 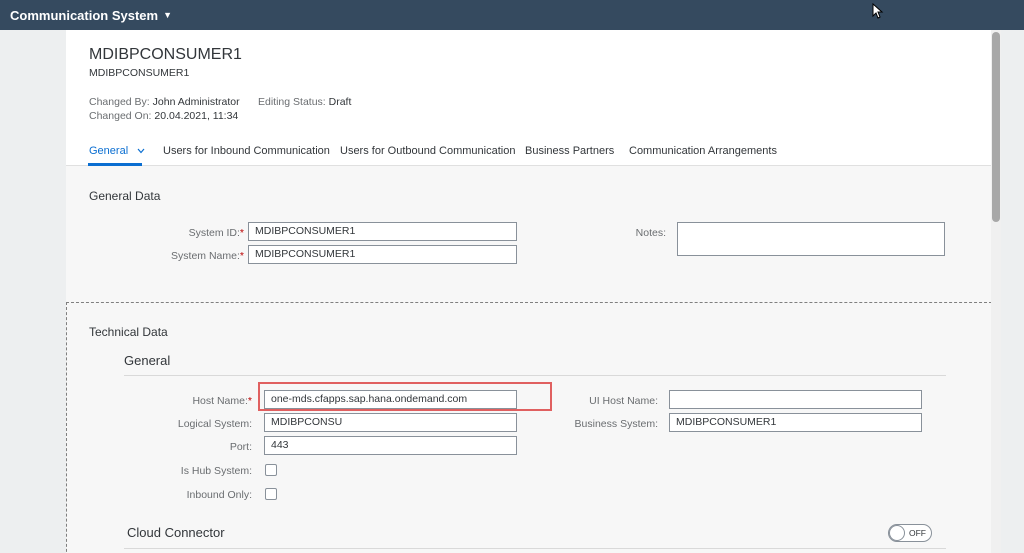 I want to click on tab-inbound-users: Users for Inbound Communication, so click(x=246, y=151).